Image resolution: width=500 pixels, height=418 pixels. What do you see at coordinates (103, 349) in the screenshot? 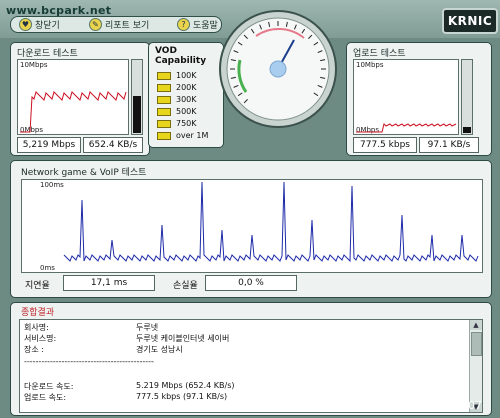
I see `result-line: 장소 : 경기도 성남시` at bounding box center [103, 349].